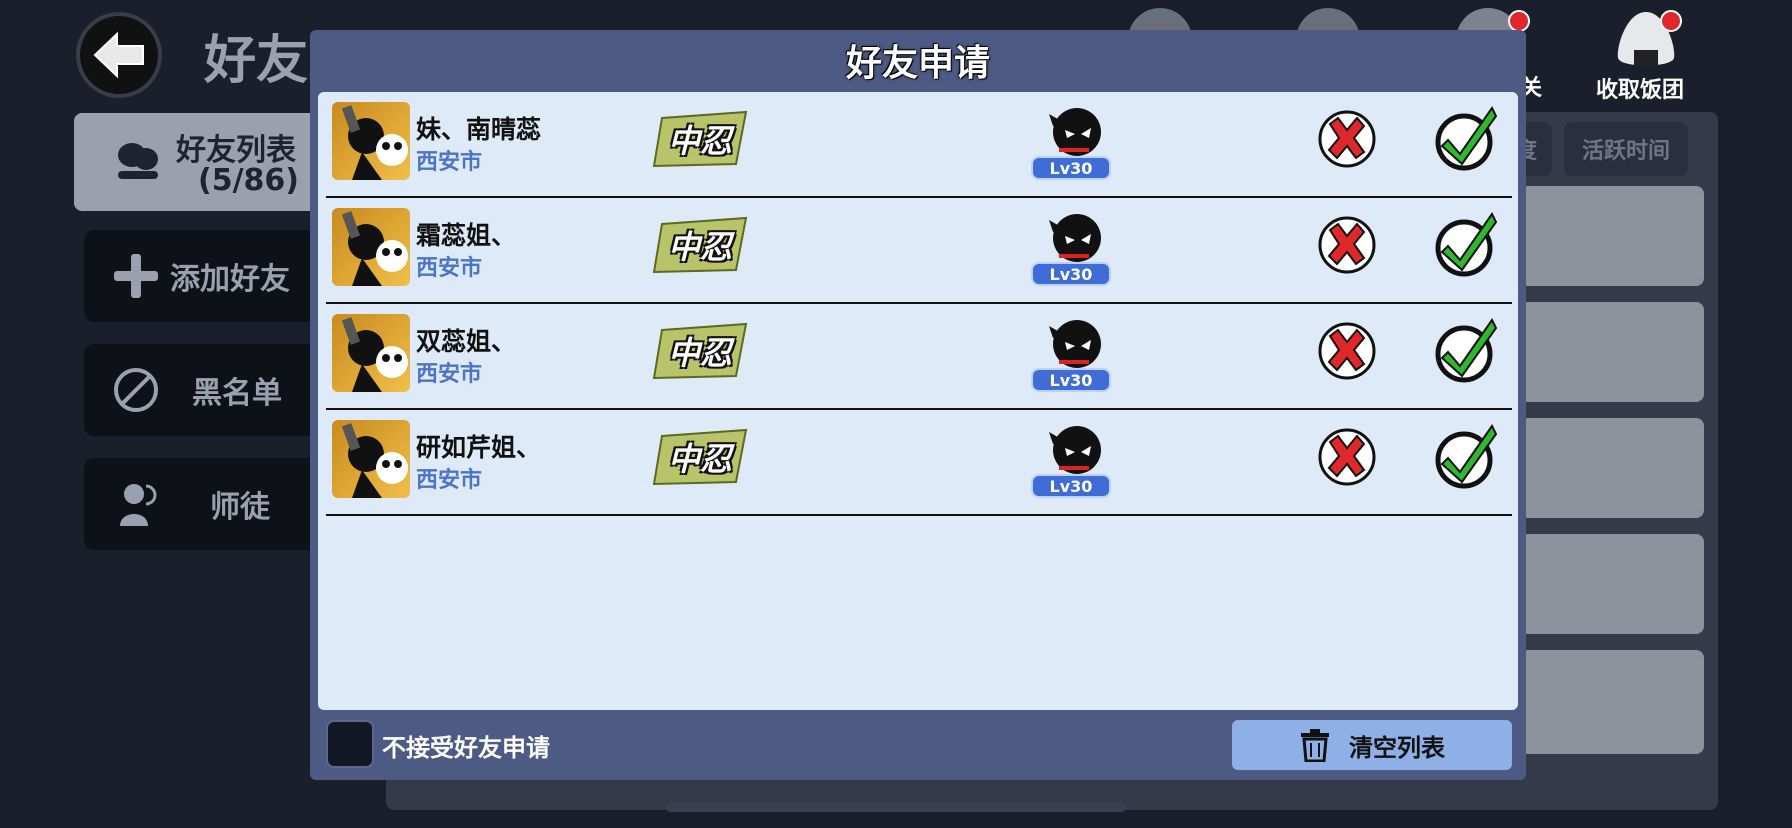 The width and height of the screenshot is (1792, 828). I want to click on sidebar-item-friend-list: 好友列表 (5/86), so click(204, 162).